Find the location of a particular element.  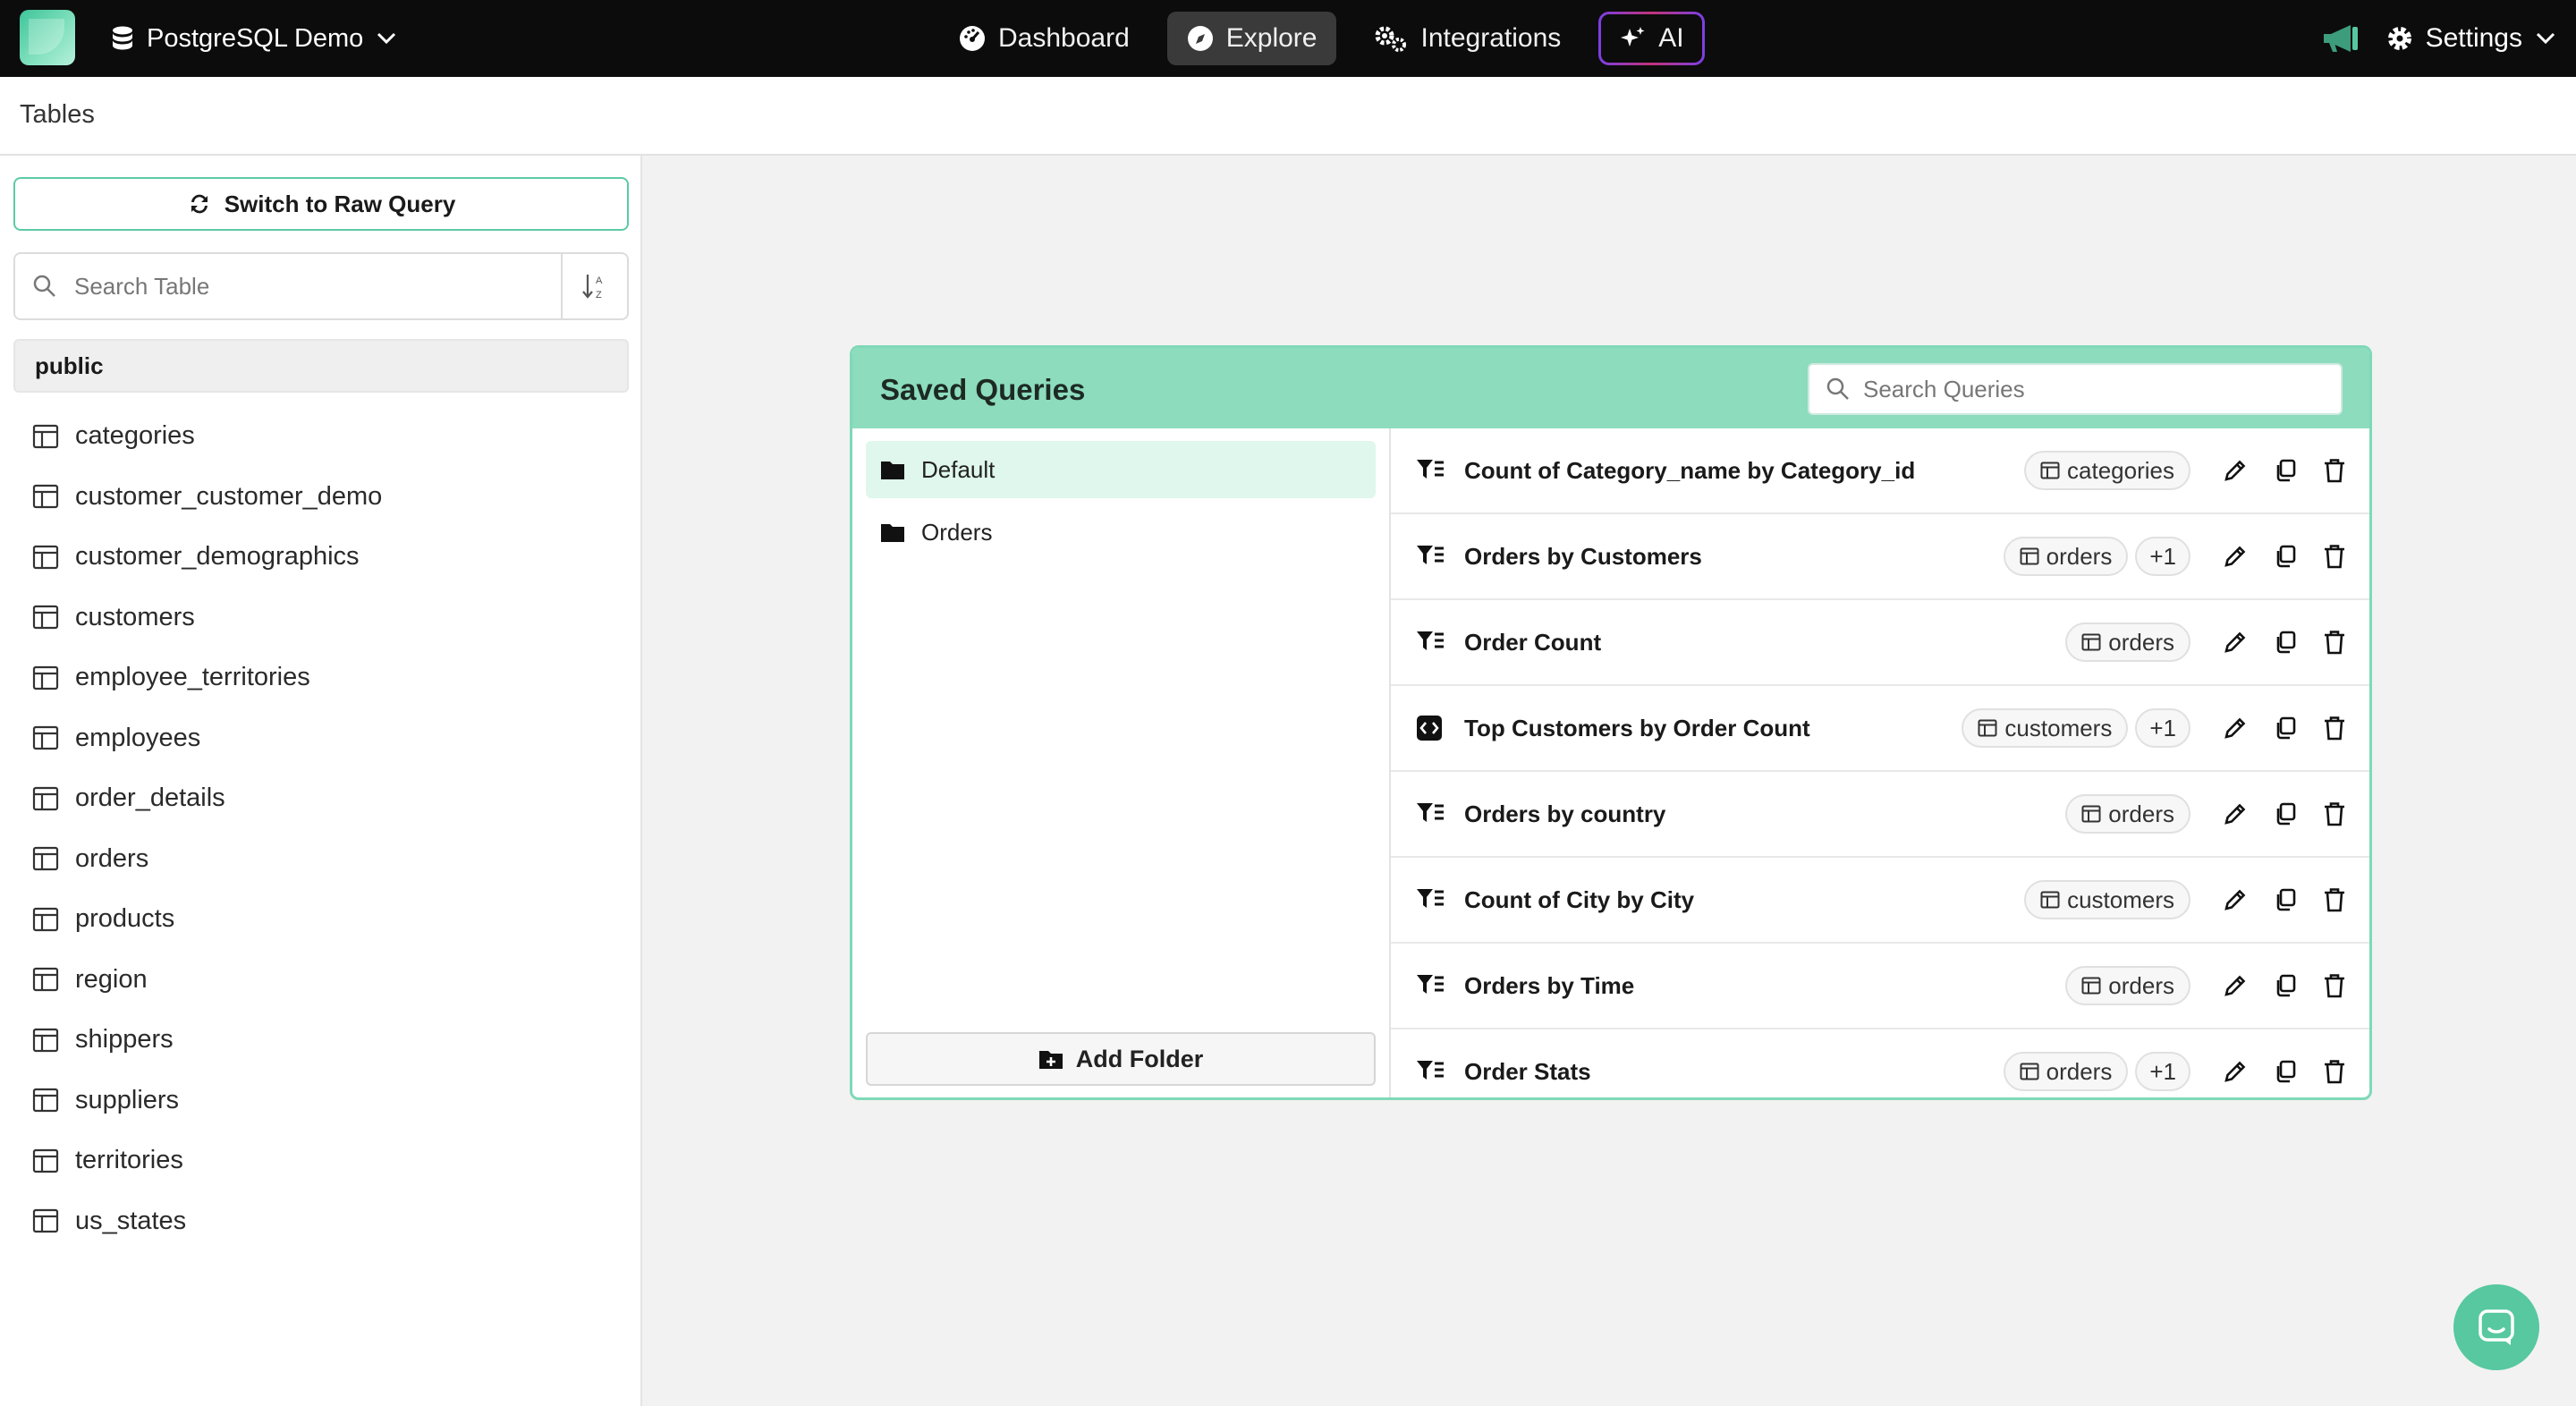

nav-integrations: Integrations is located at coordinates (1467, 39).